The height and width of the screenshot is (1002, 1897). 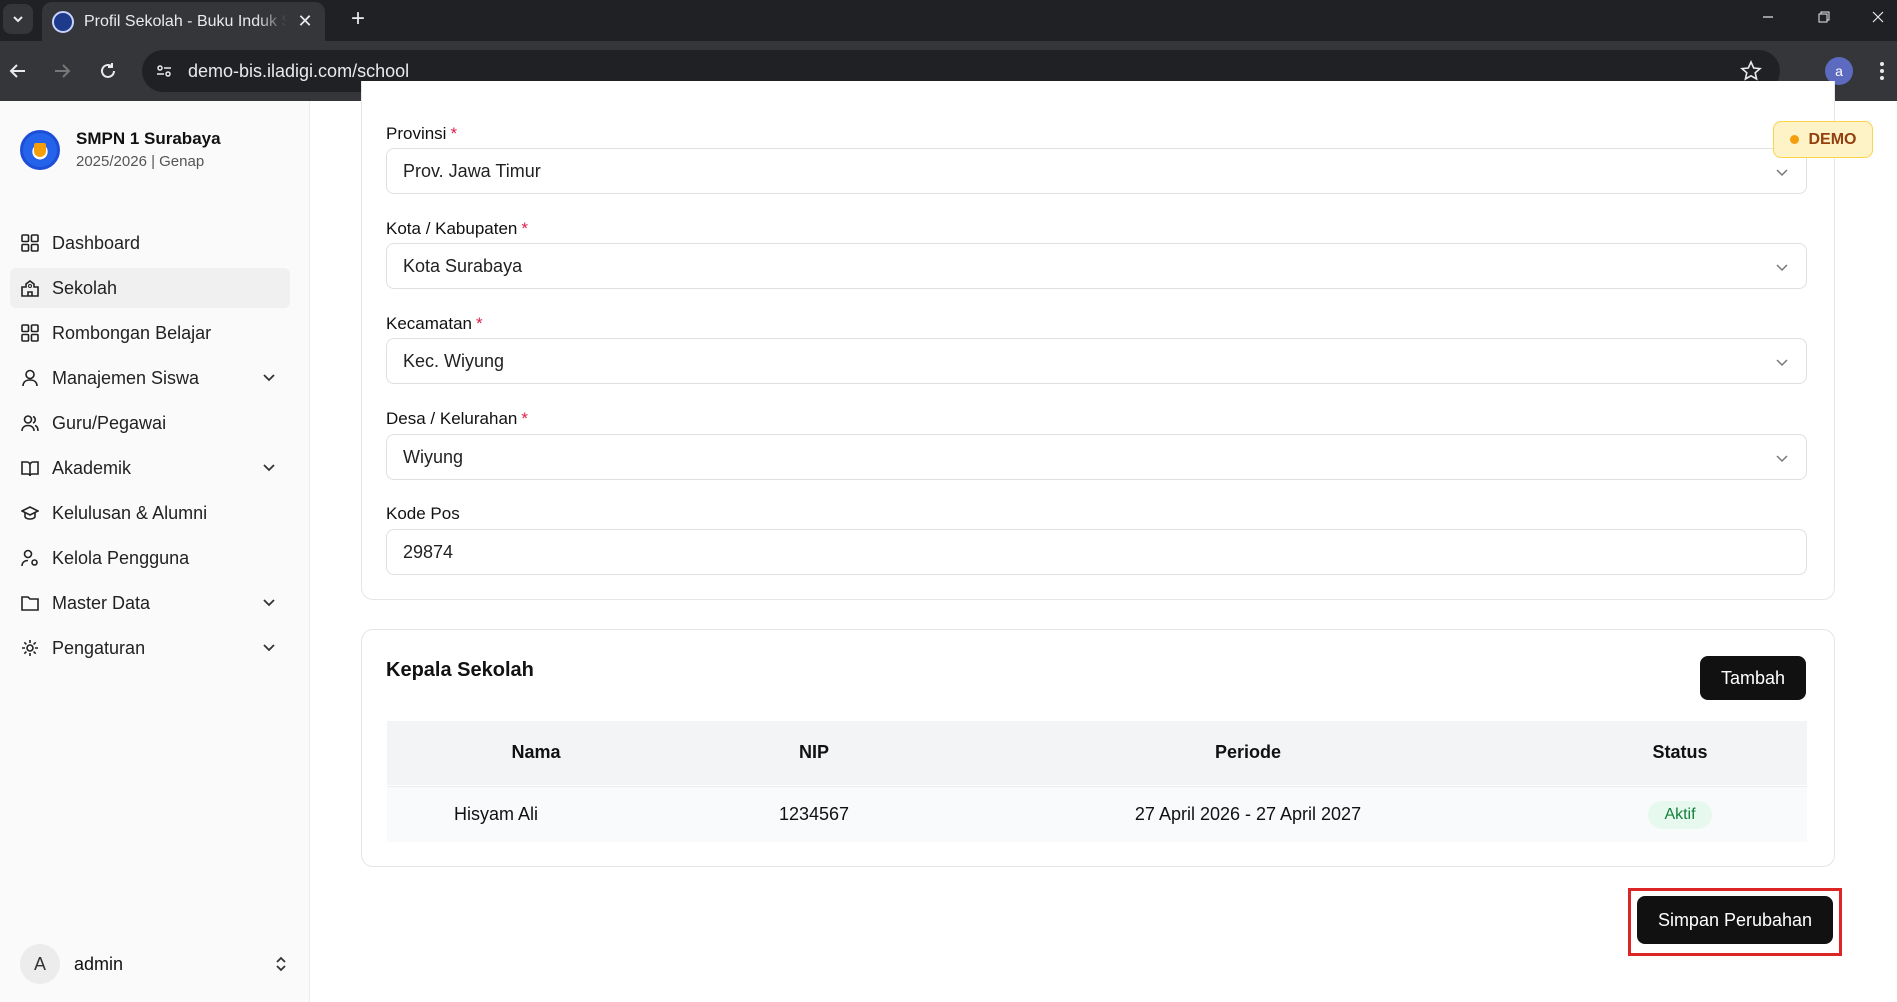 I want to click on column-header-nip: NIP, so click(x=814, y=752).